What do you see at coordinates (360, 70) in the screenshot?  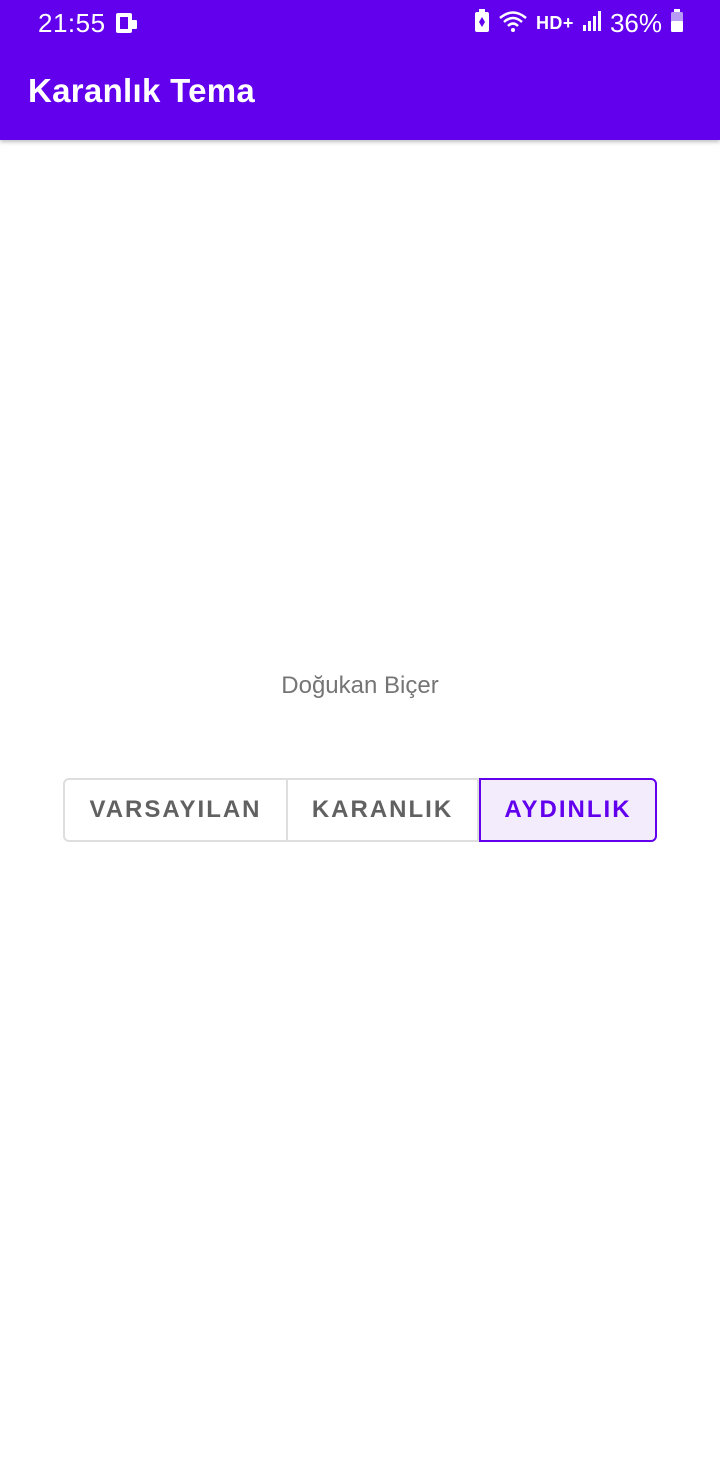 I see `app-bar: 21:55 HD+ 36% Karanlık Tema` at bounding box center [360, 70].